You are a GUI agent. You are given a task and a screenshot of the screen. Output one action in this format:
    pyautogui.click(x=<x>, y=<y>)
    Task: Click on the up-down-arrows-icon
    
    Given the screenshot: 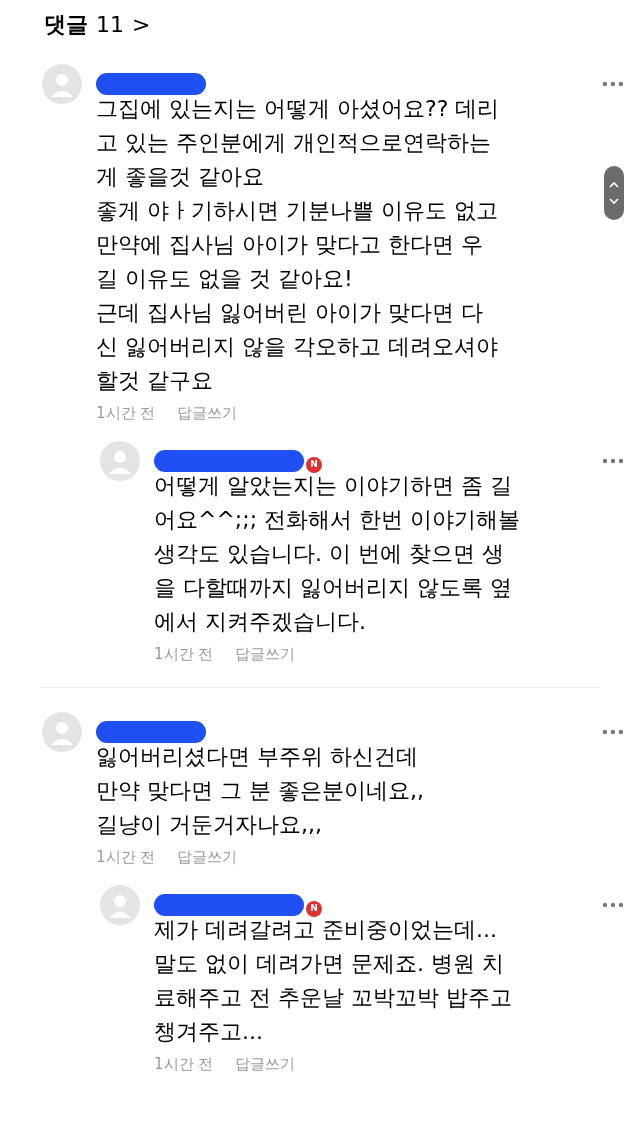 What is the action you would take?
    pyautogui.click(x=614, y=193)
    